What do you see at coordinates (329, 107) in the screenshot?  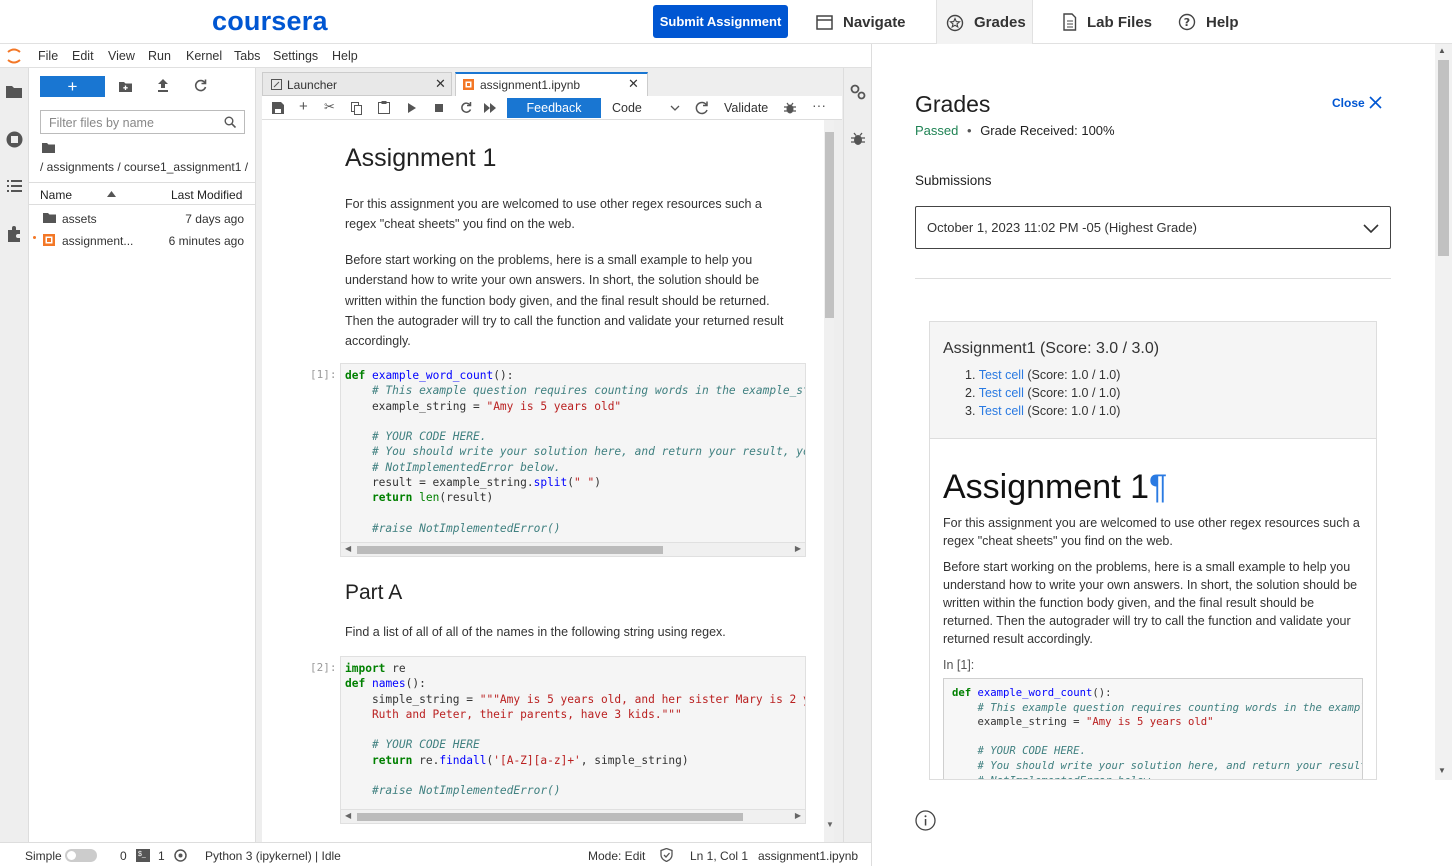 I see `cut-icon: ✂` at bounding box center [329, 107].